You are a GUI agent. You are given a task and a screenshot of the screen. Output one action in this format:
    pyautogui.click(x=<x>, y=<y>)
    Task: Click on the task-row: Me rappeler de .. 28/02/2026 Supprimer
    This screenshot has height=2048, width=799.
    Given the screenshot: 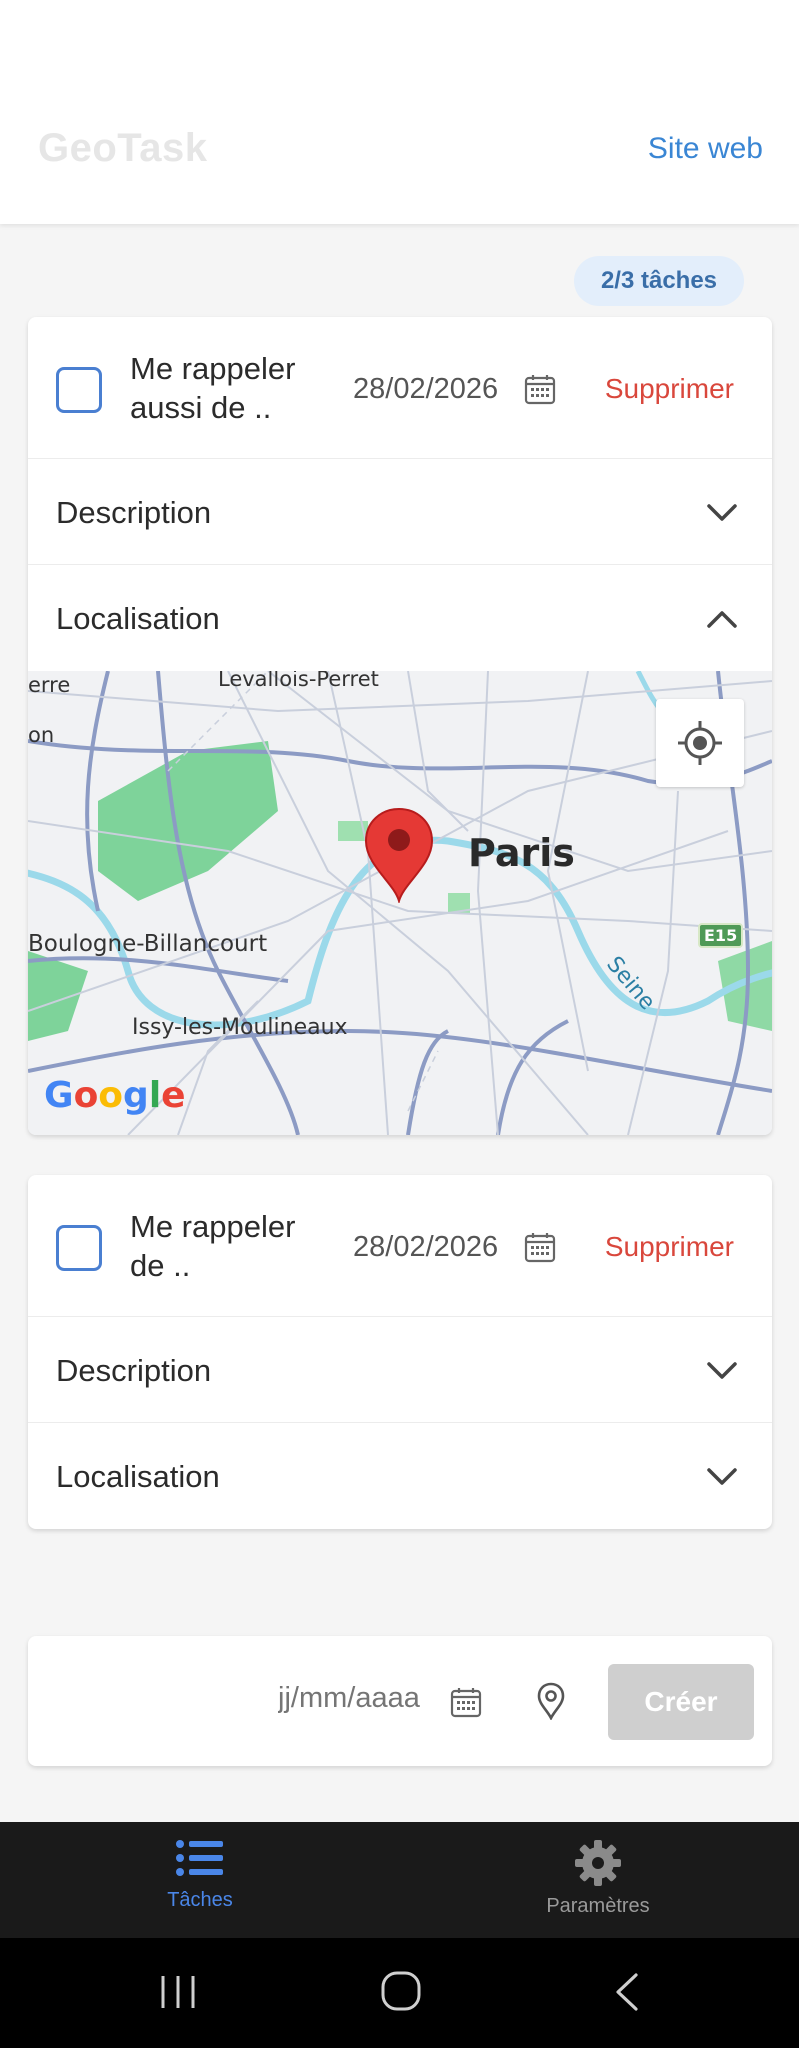 What is the action you would take?
    pyautogui.click(x=400, y=1246)
    